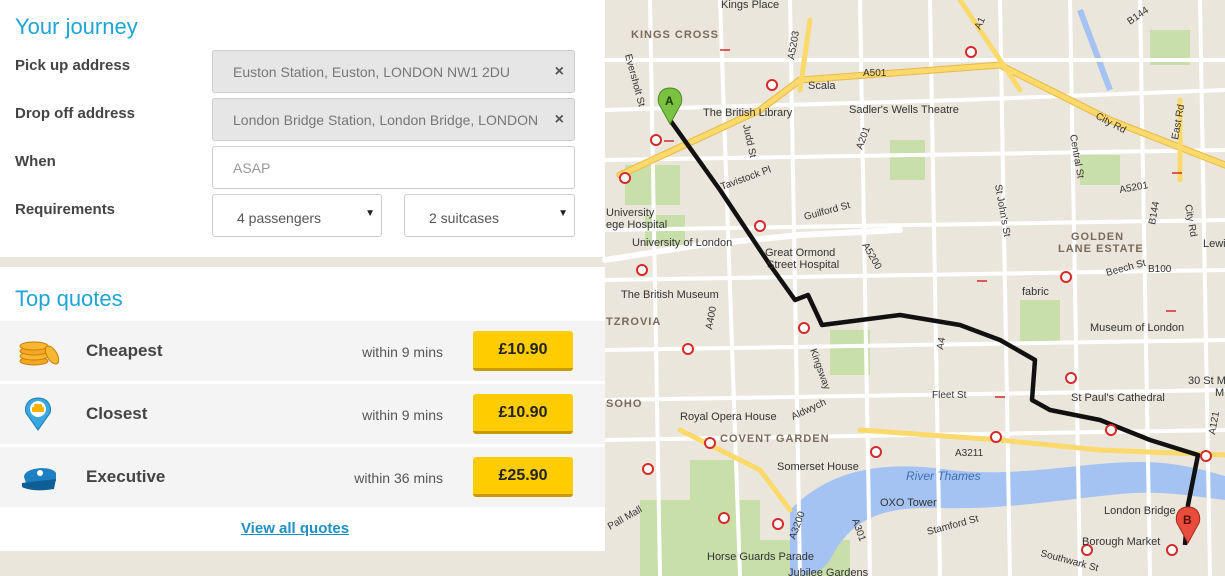 This screenshot has width=1225, height=576. What do you see at coordinates (750, 5) in the screenshot?
I see `svg-text: Kings Place` at bounding box center [750, 5].